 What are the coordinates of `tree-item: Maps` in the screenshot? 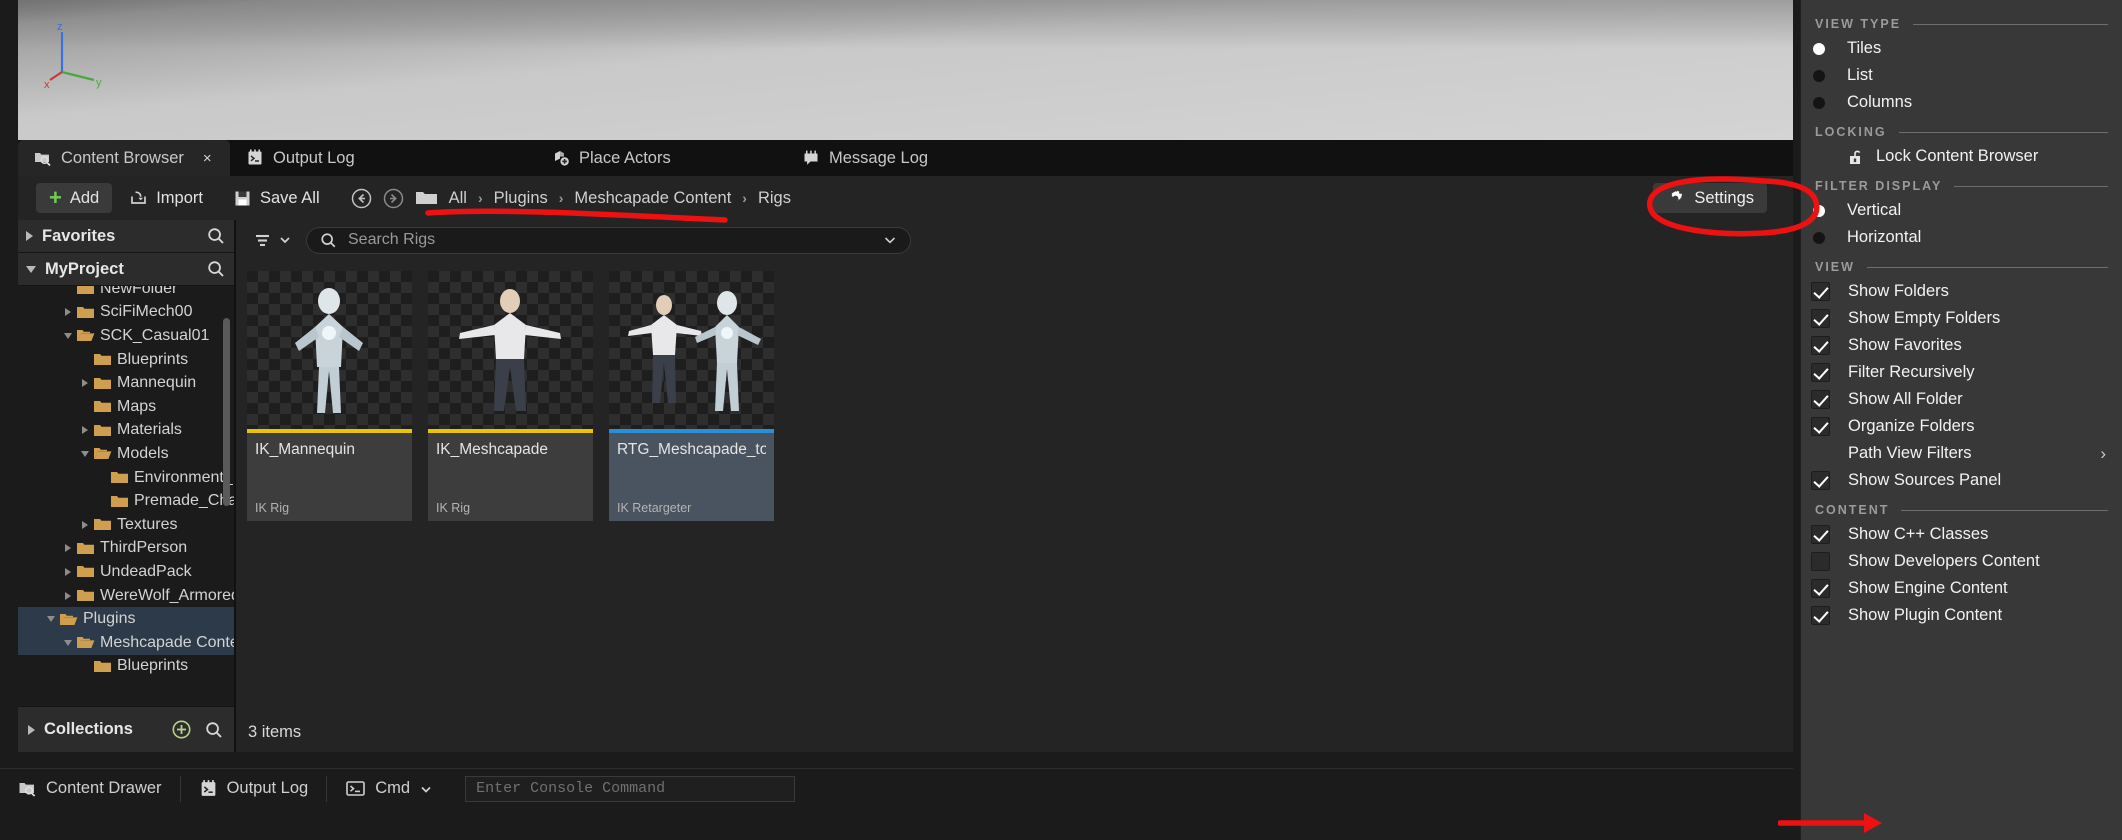 It's located at (126, 407).